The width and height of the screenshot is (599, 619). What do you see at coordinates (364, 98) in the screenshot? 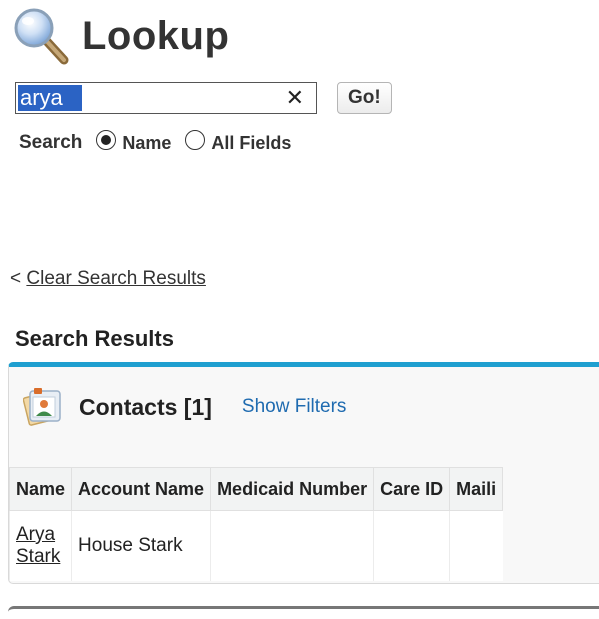
I see `go-button: Go!` at bounding box center [364, 98].